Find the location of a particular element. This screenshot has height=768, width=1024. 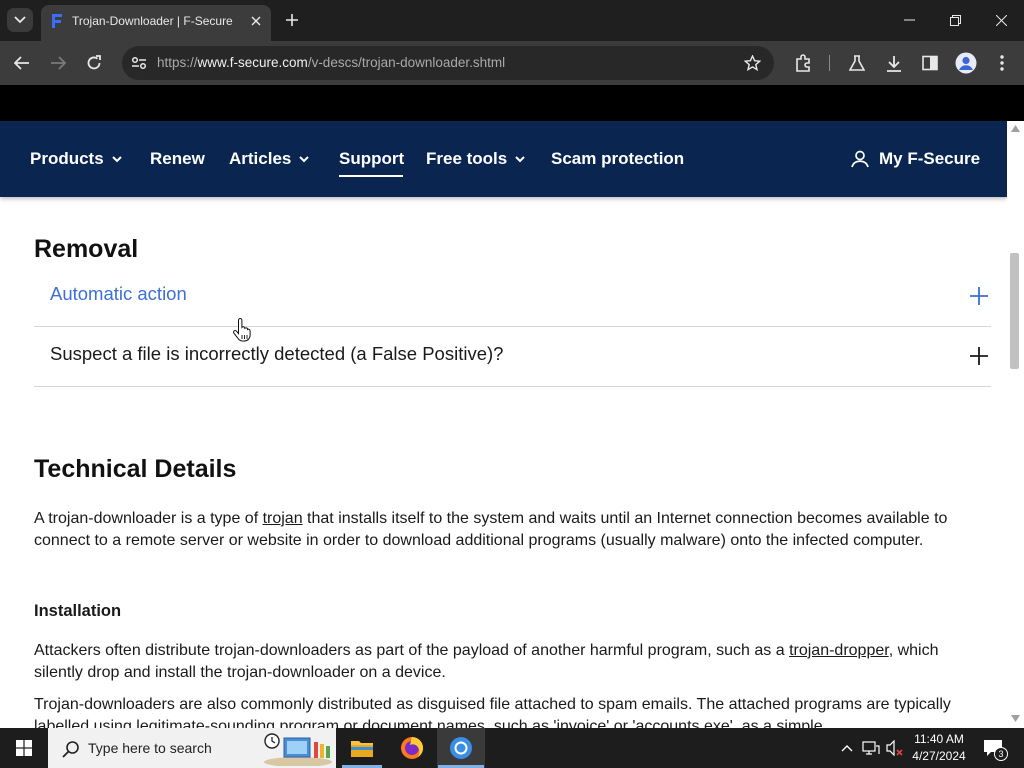

page-scrollbar is located at coordinates (1015, 424).